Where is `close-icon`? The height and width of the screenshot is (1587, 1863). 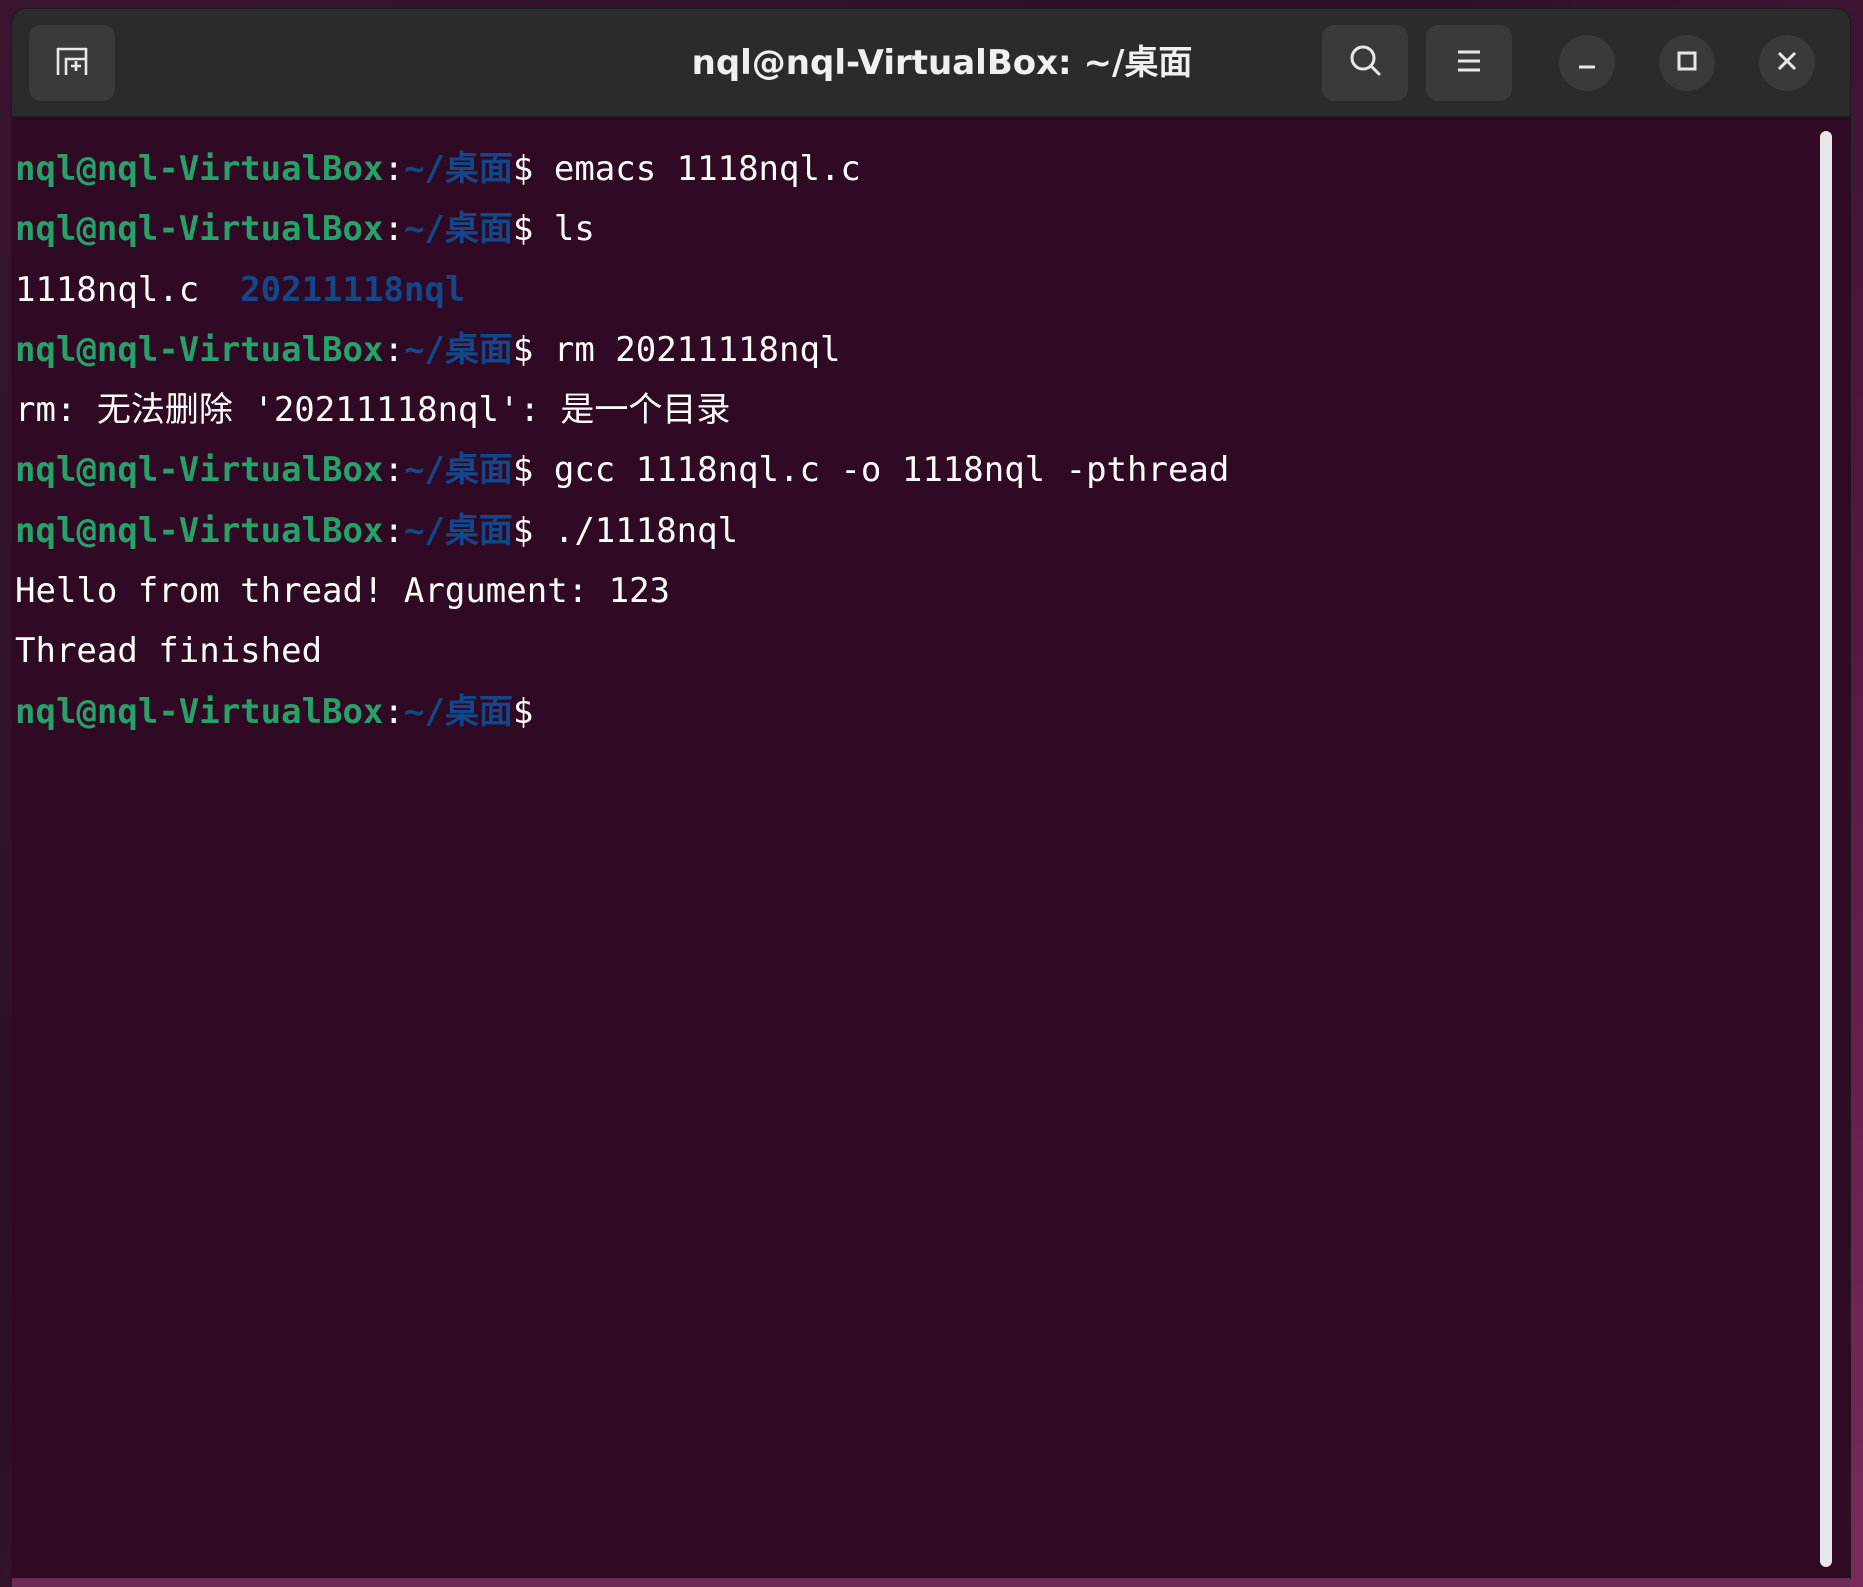 close-icon is located at coordinates (1787, 63).